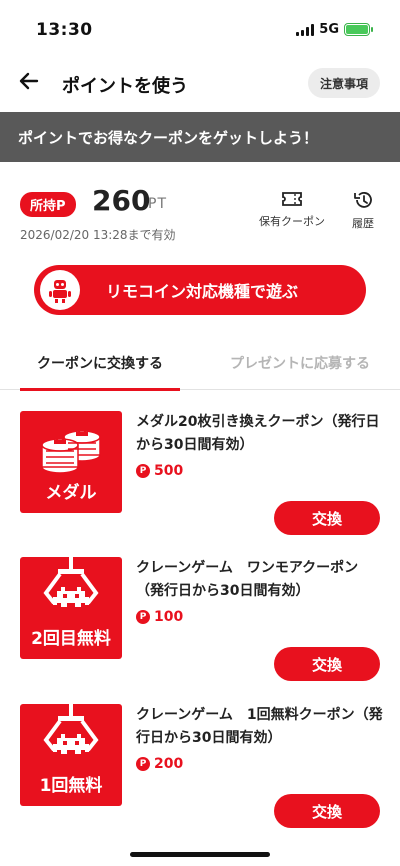 Image resolution: width=400 pixels, height=866 pixels. Describe the element at coordinates (292, 199) in the screenshot. I see `ticket-icon` at that location.